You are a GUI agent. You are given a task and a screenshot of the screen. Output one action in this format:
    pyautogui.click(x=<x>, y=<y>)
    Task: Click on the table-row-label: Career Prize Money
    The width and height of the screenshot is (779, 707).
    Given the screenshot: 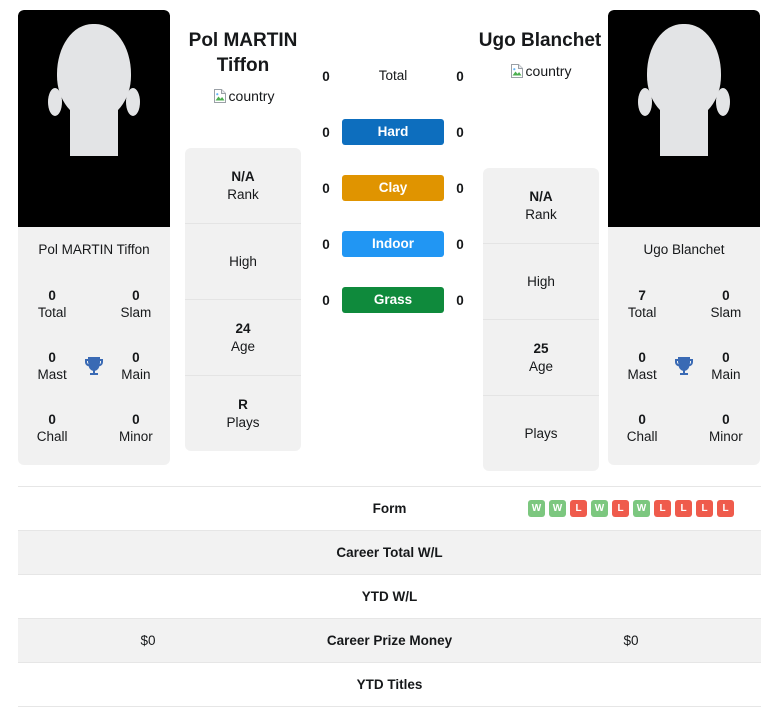 What is the action you would take?
    pyautogui.click(x=389, y=640)
    